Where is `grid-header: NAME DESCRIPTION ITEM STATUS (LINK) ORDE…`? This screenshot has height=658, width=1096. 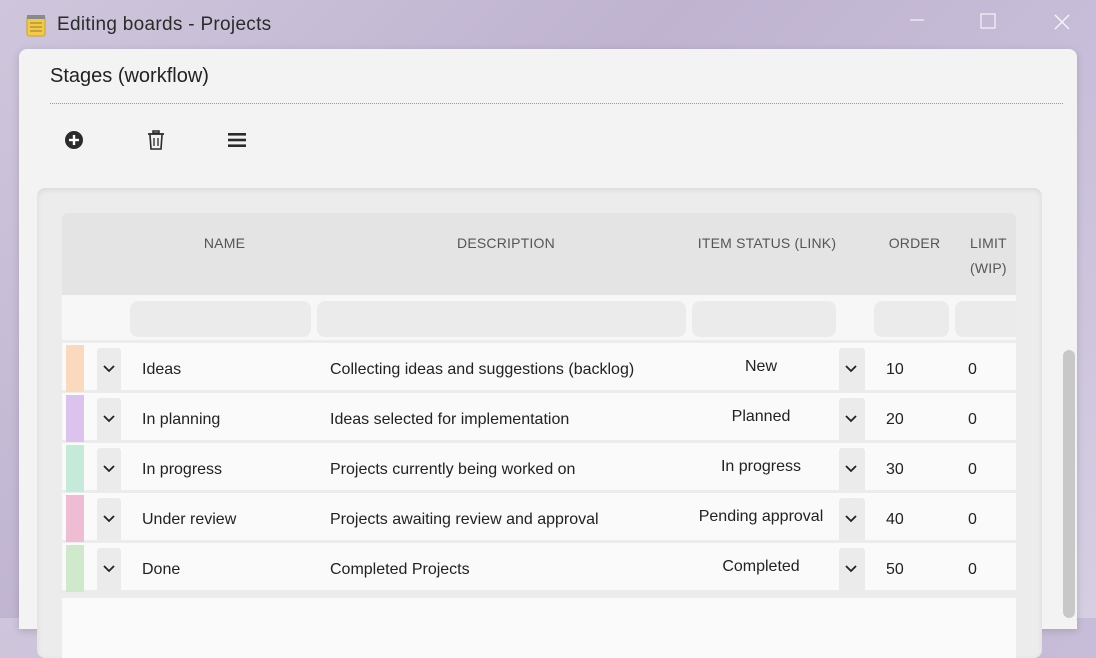
grid-header: NAME DESCRIPTION ITEM STATUS (LINK) ORDE… is located at coordinates (539, 254).